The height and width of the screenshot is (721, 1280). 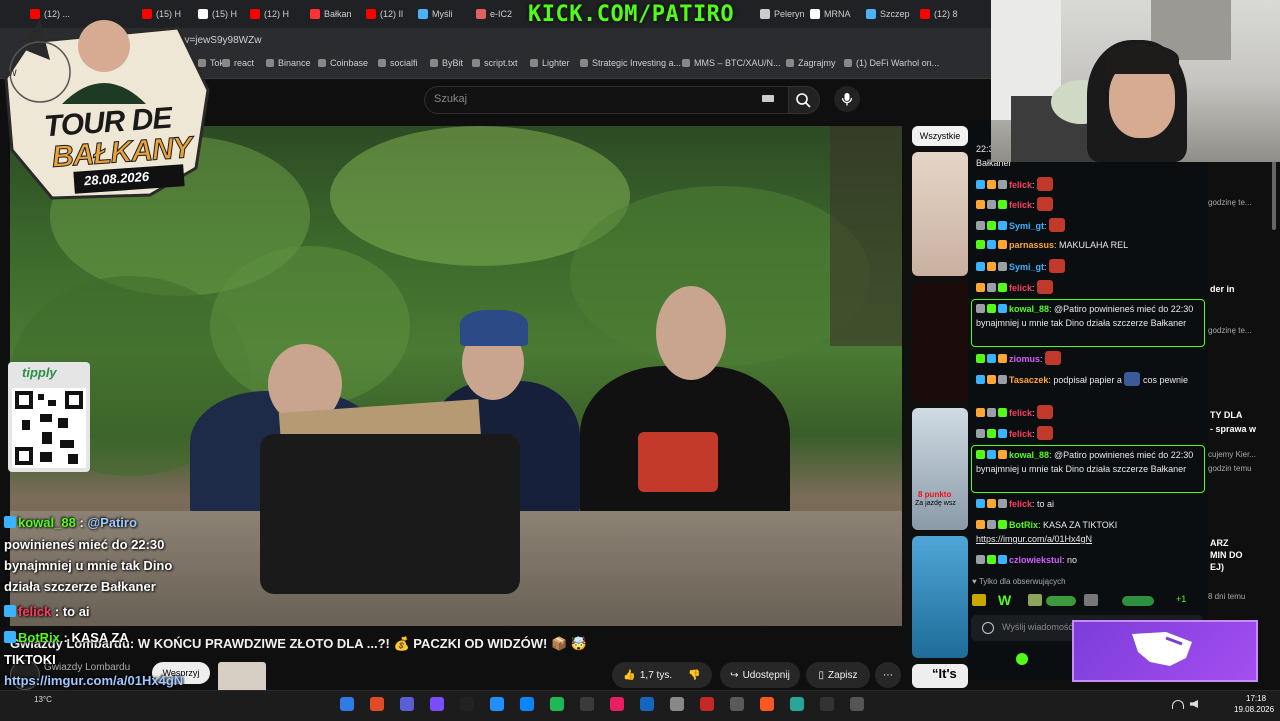 What do you see at coordinates (1090, 504) in the screenshot?
I see `chat-message: felick: to ai` at bounding box center [1090, 504].